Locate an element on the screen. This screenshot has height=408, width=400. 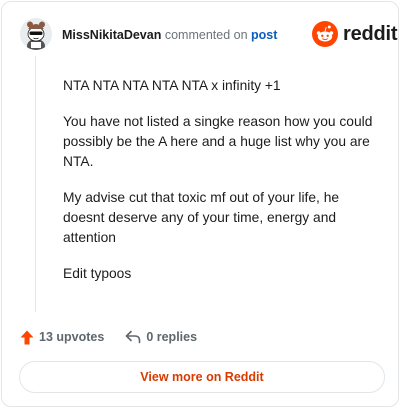
snoo-avatar-icon is located at coordinates (36, 34).